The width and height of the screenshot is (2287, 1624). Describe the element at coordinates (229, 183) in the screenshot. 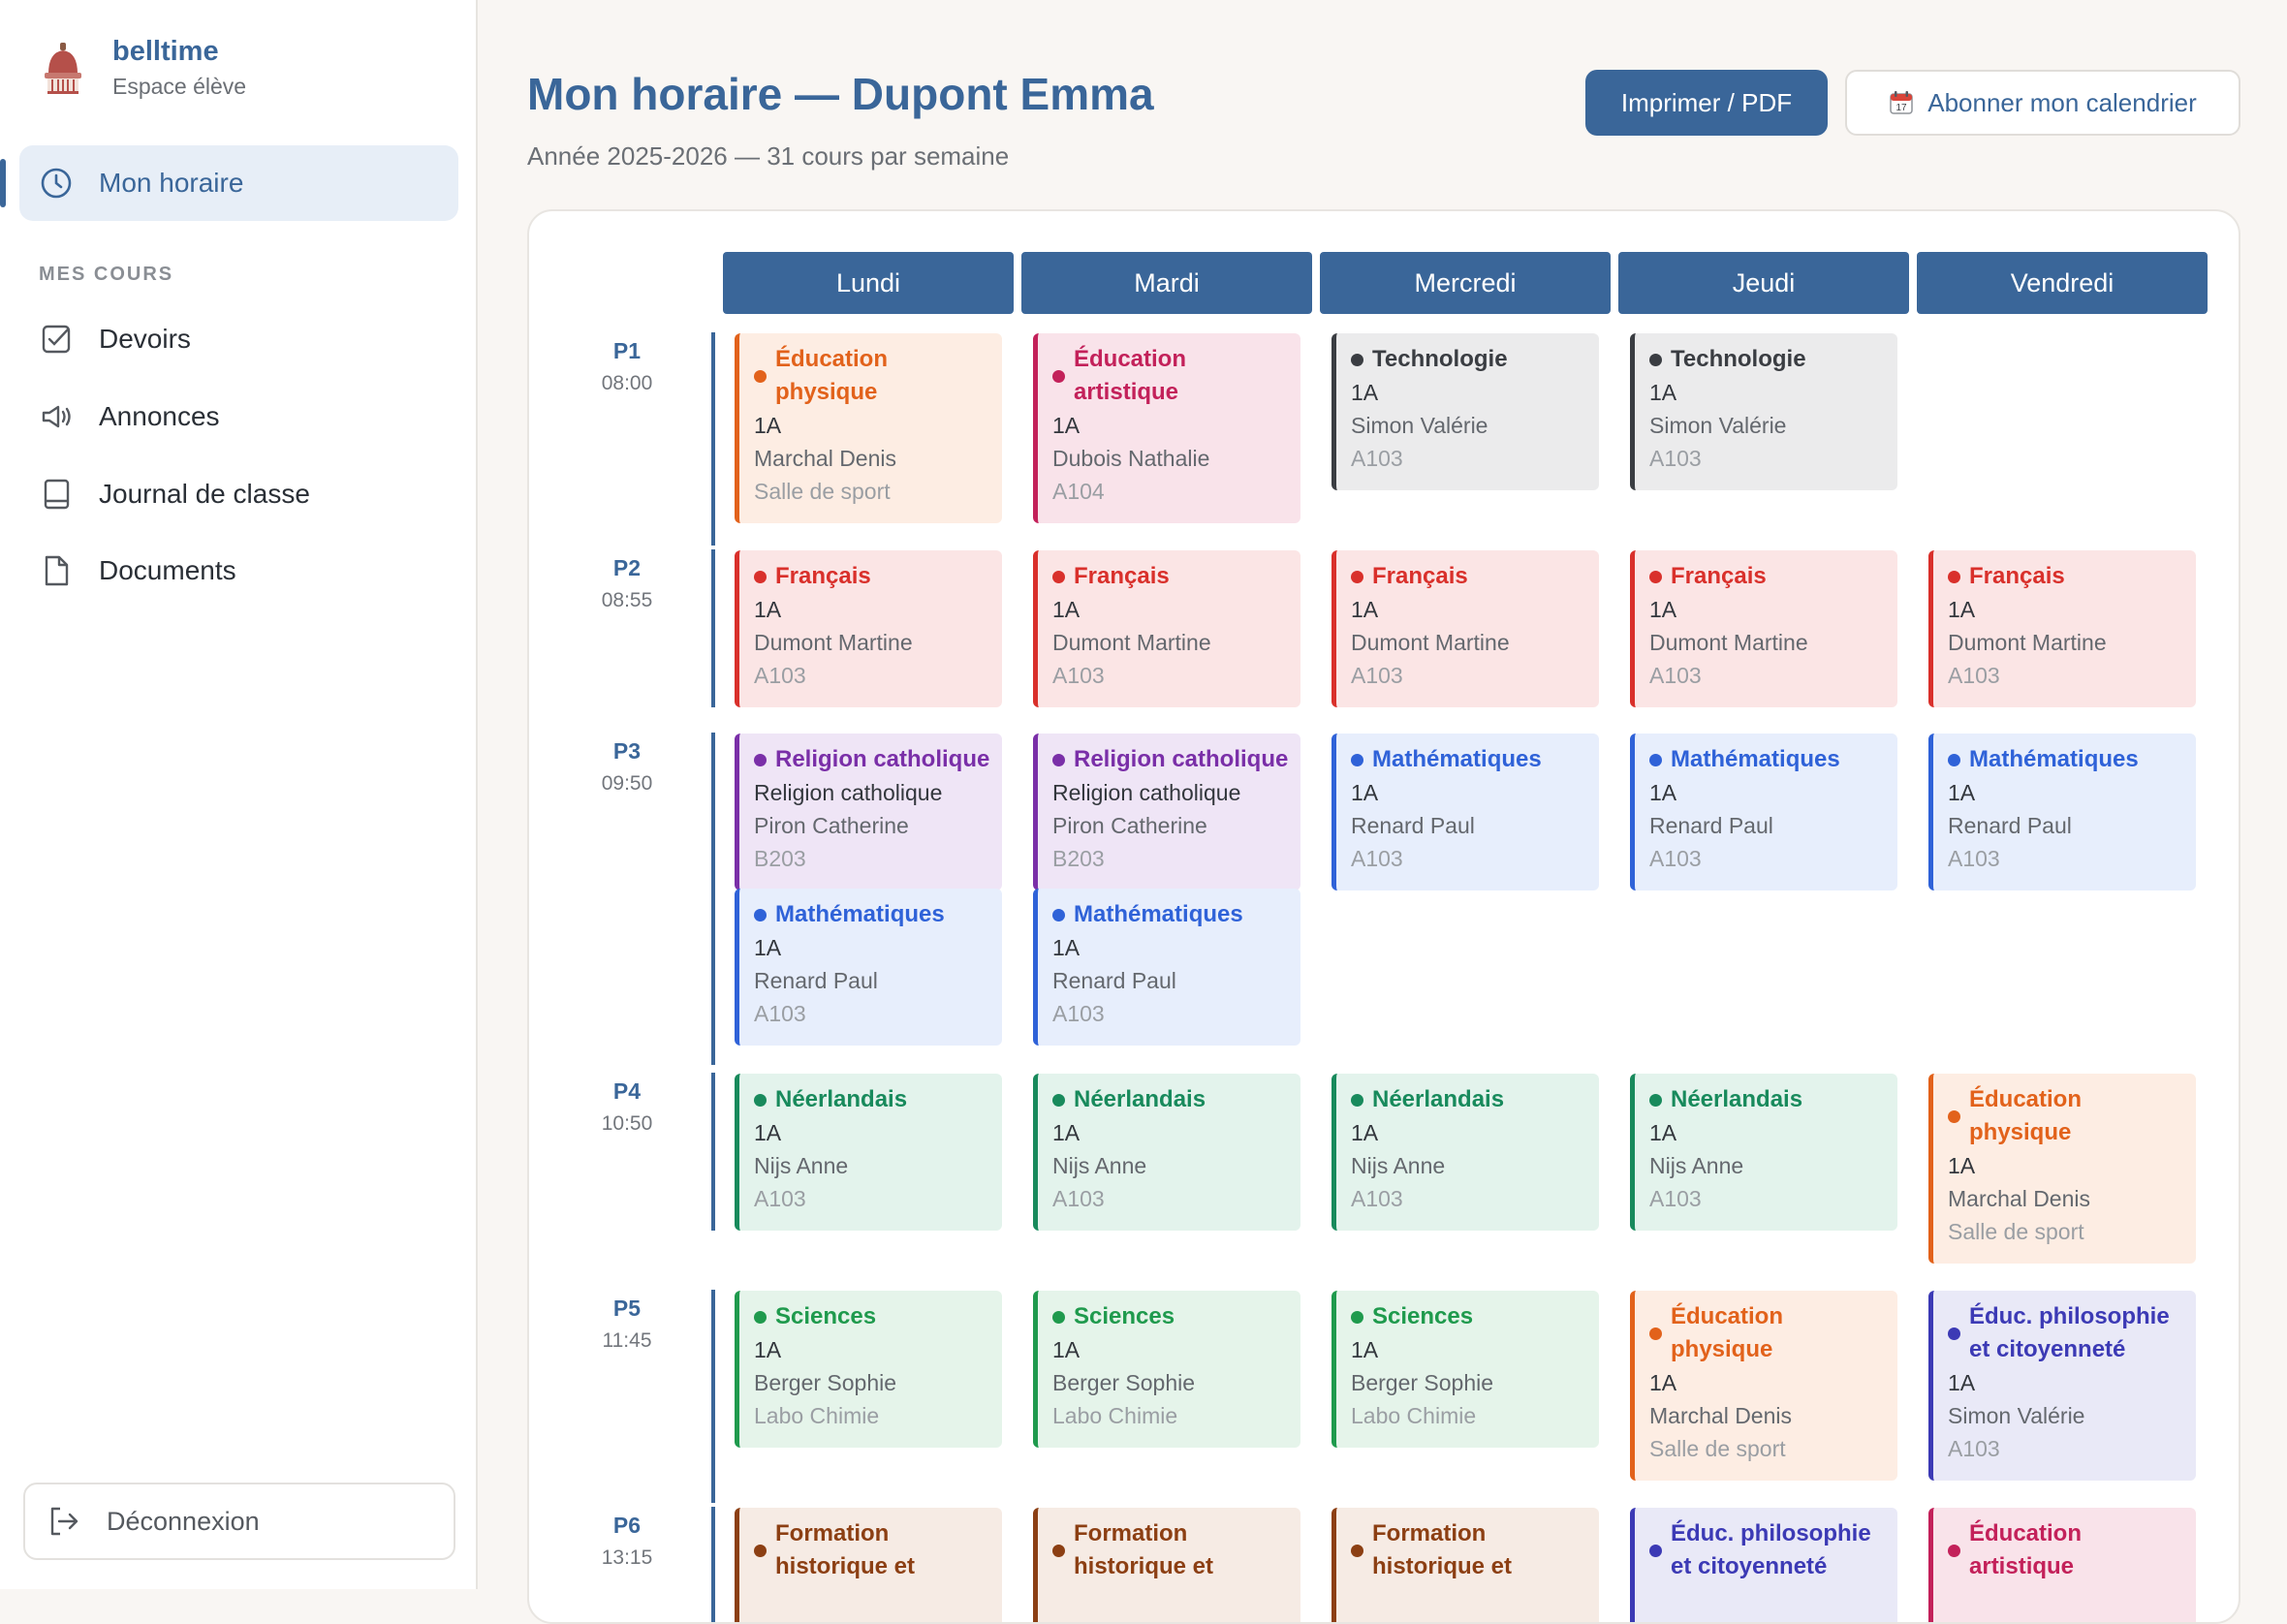

I see `sidebar-item-mon-horaire: Mon horaire` at that location.